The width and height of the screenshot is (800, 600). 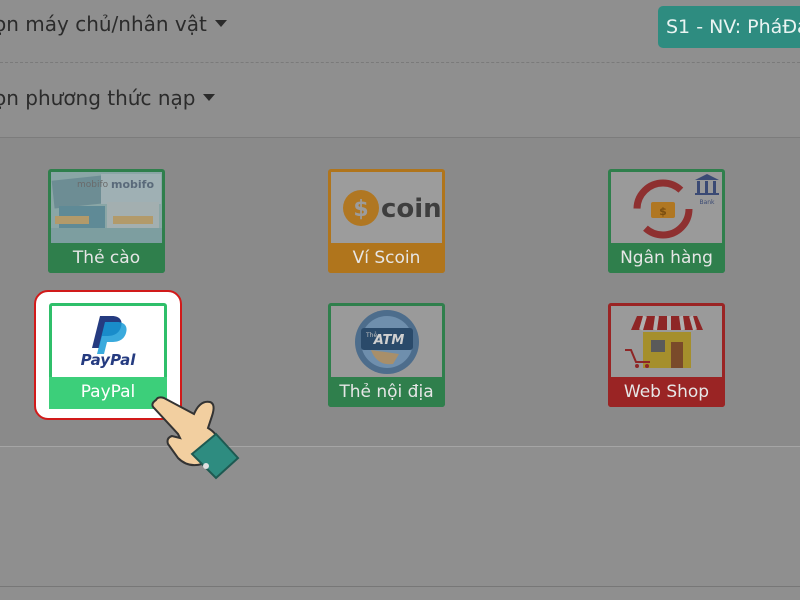 I want to click on atm-card-icon: Thẻ ATM, so click(x=386, y=341).